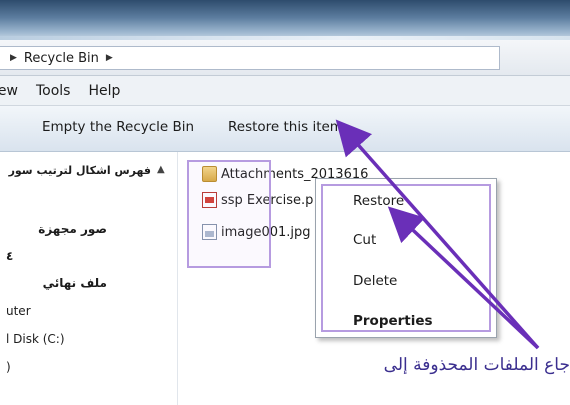 The width and height of the screenshot is (570, 405). I want to click on nav-item: l Disk (C:), so click(35, 339).